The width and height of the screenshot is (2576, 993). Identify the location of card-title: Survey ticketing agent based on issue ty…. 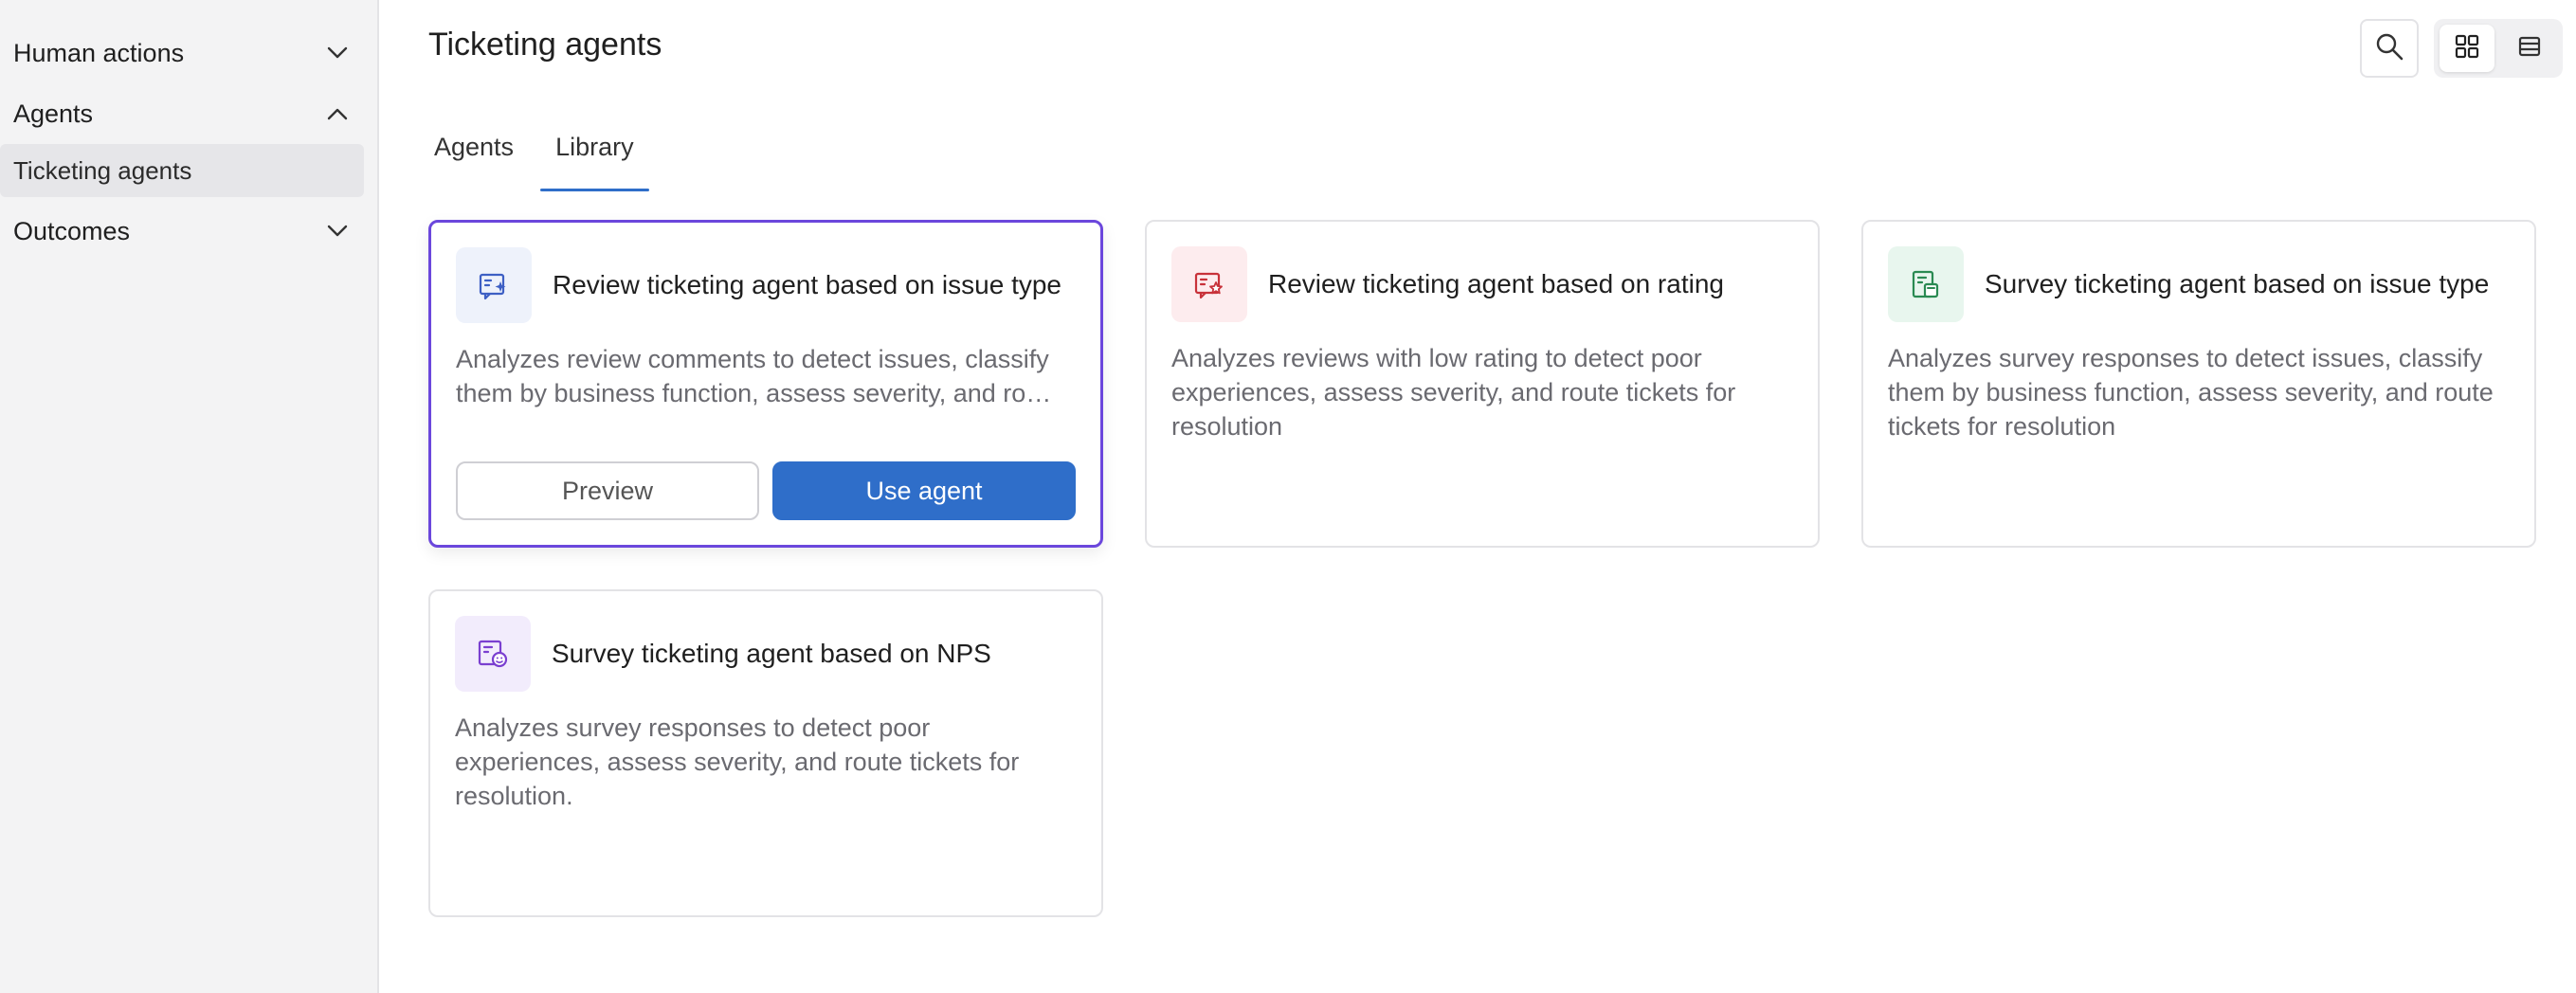
(2237, 283).